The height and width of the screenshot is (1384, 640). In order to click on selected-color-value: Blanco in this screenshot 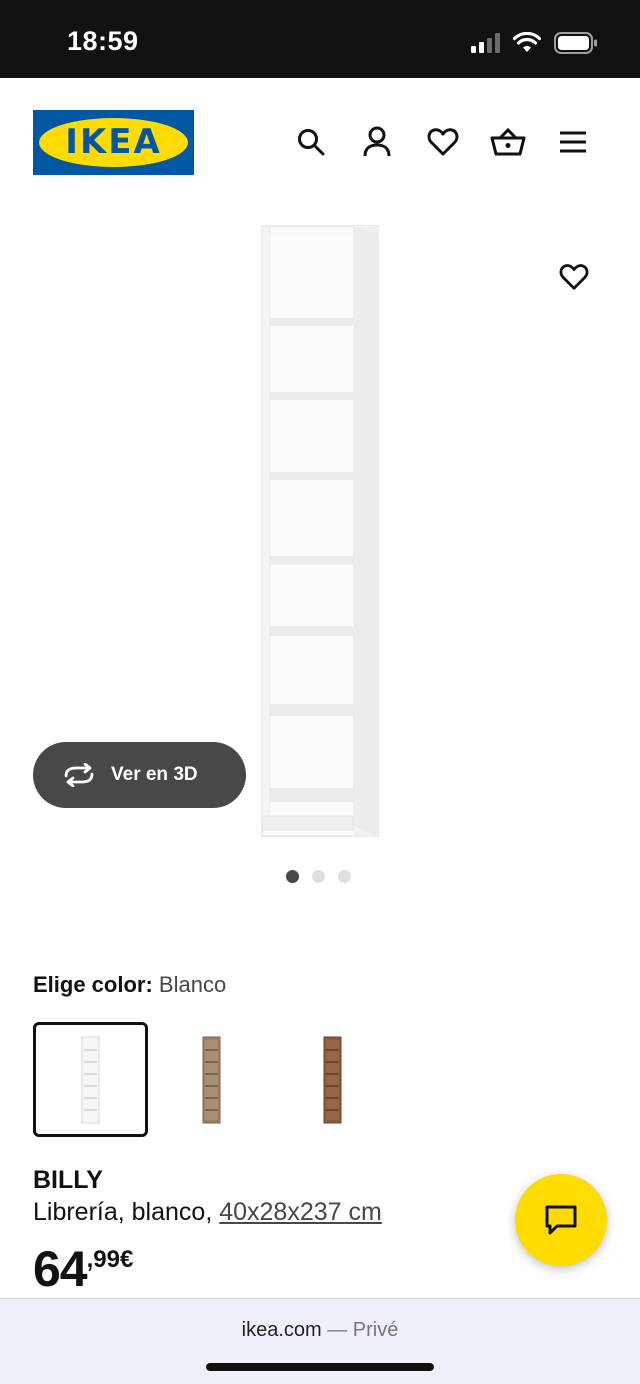, I will do `click(192, 984)`.